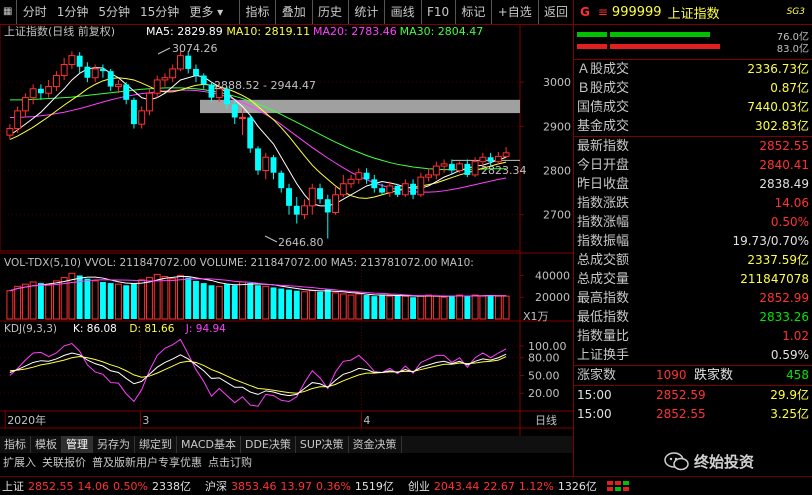 The width and height of the screenshot is (812, 495). I want to click on tab-1min: 1分钟, so click(73, 12).